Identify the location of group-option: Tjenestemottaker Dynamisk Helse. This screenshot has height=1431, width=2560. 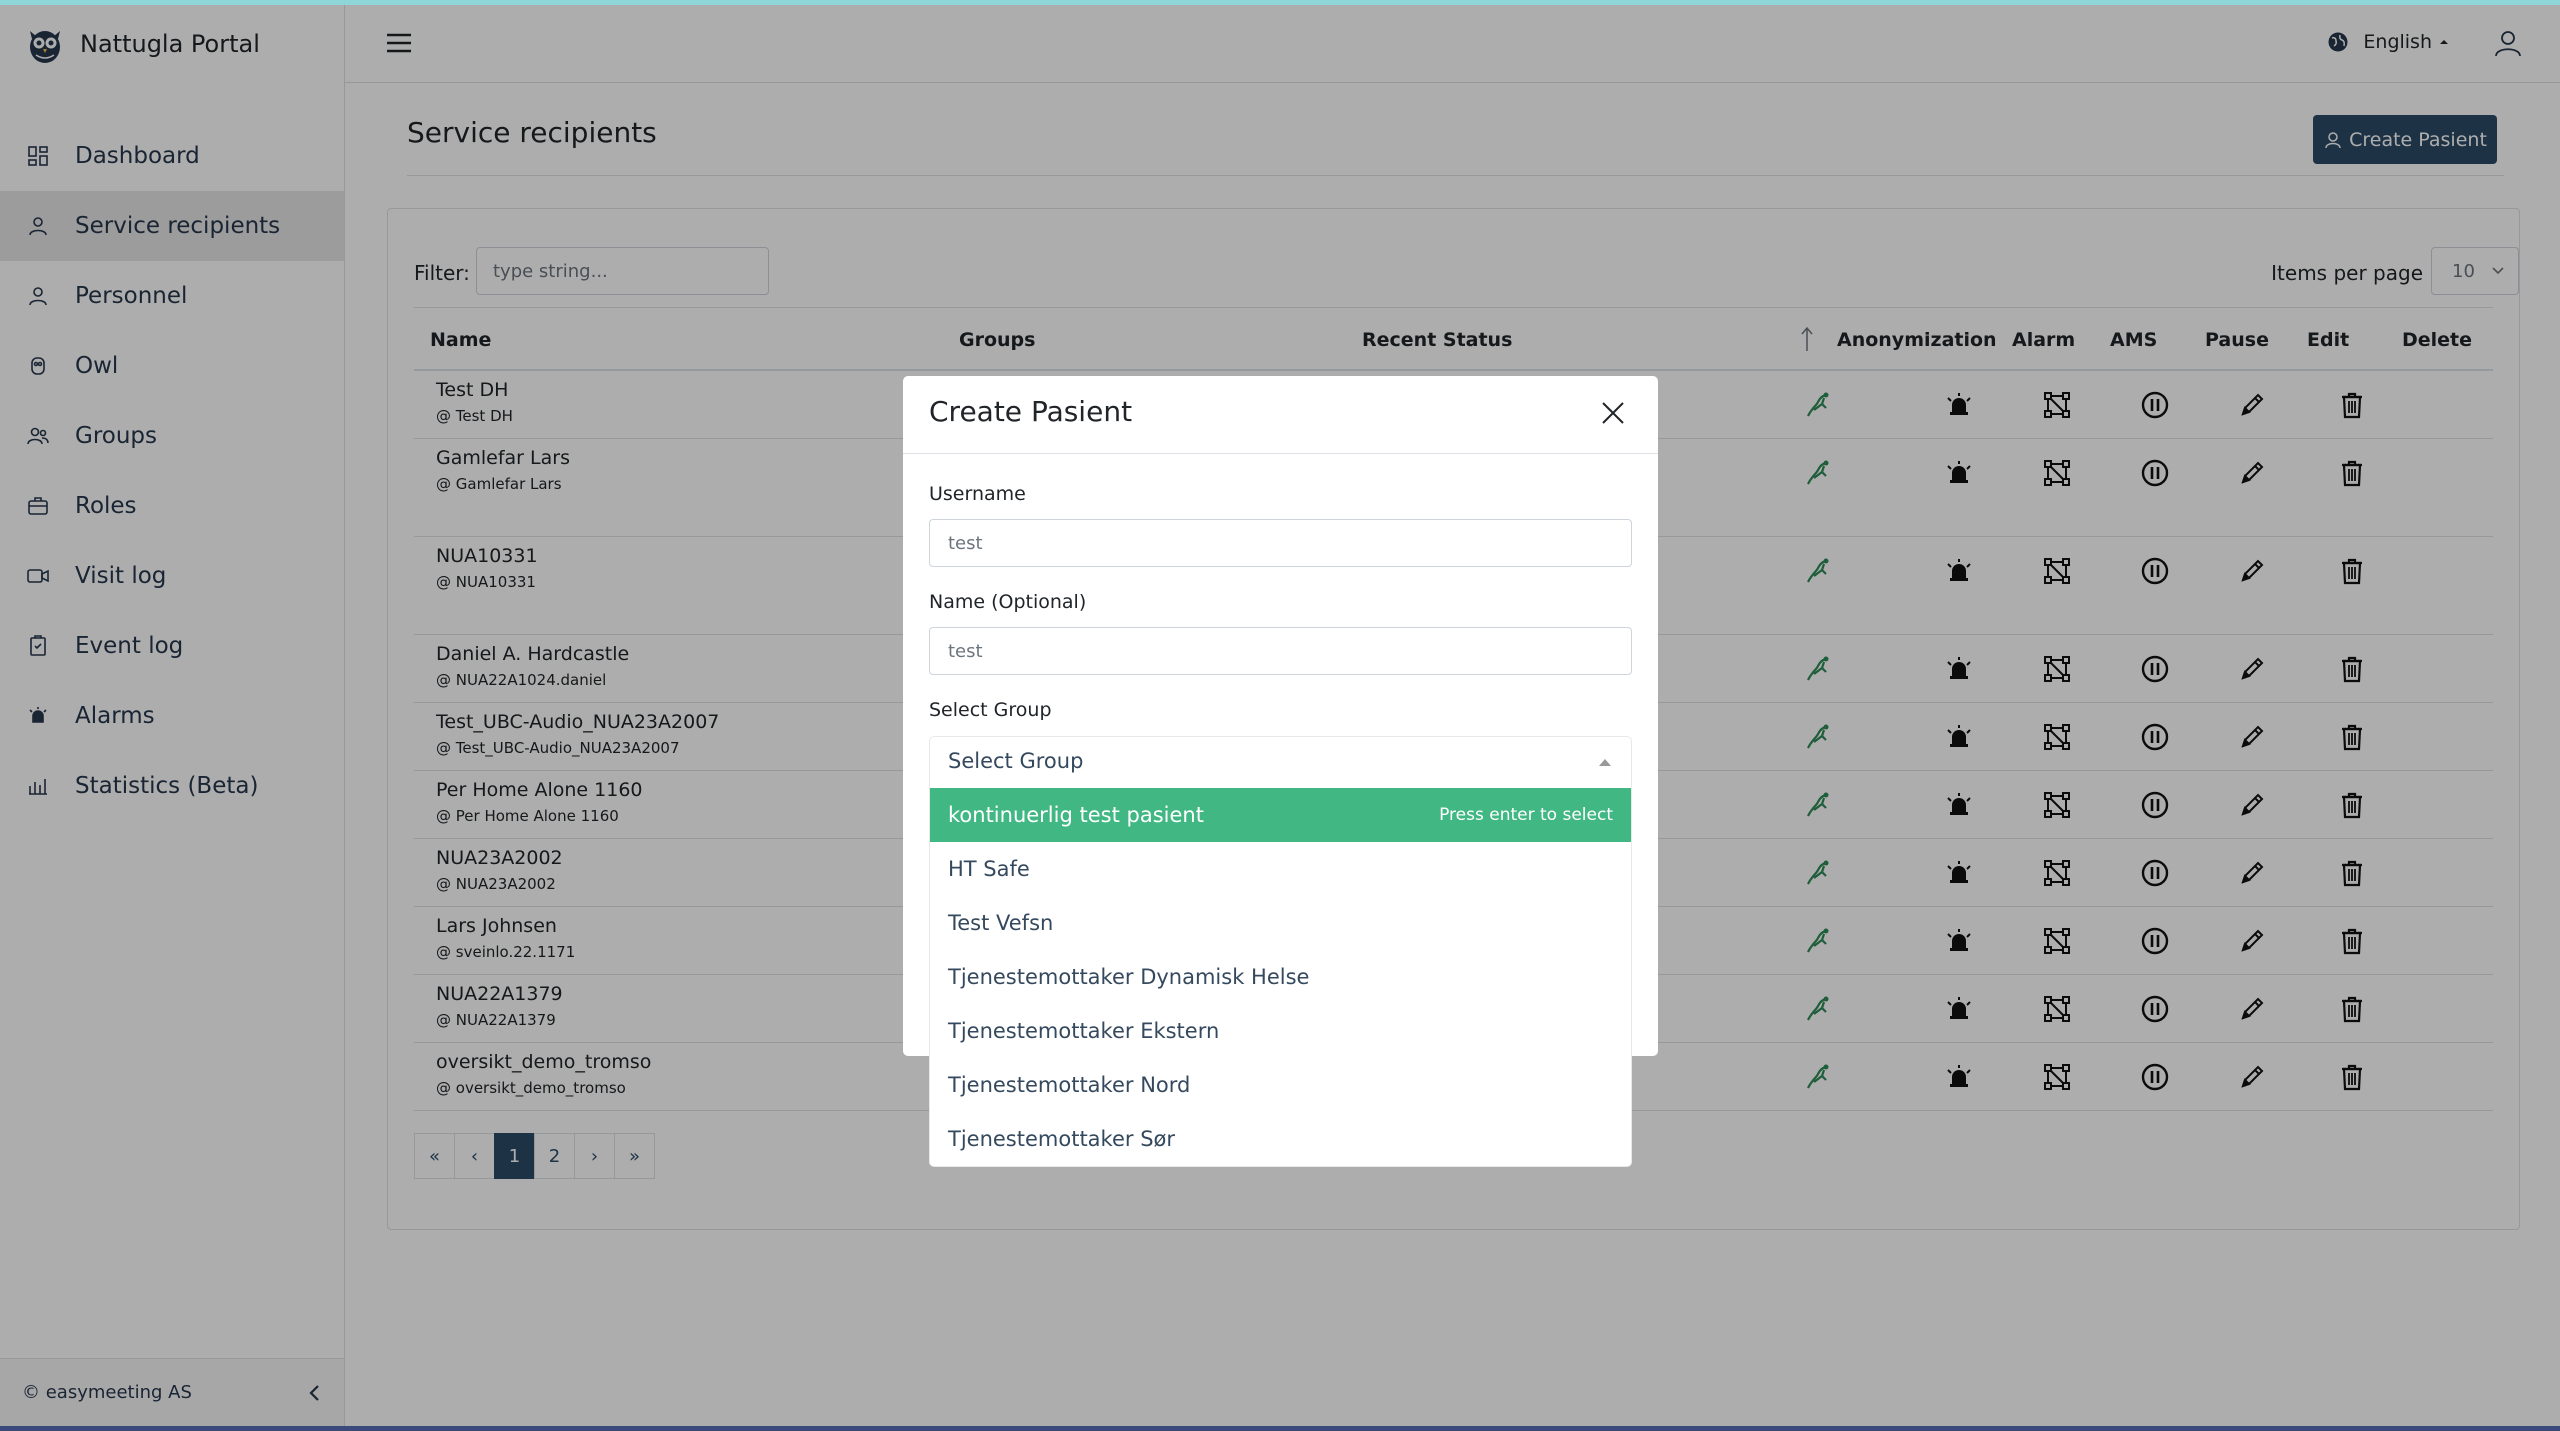
(1280, 977).